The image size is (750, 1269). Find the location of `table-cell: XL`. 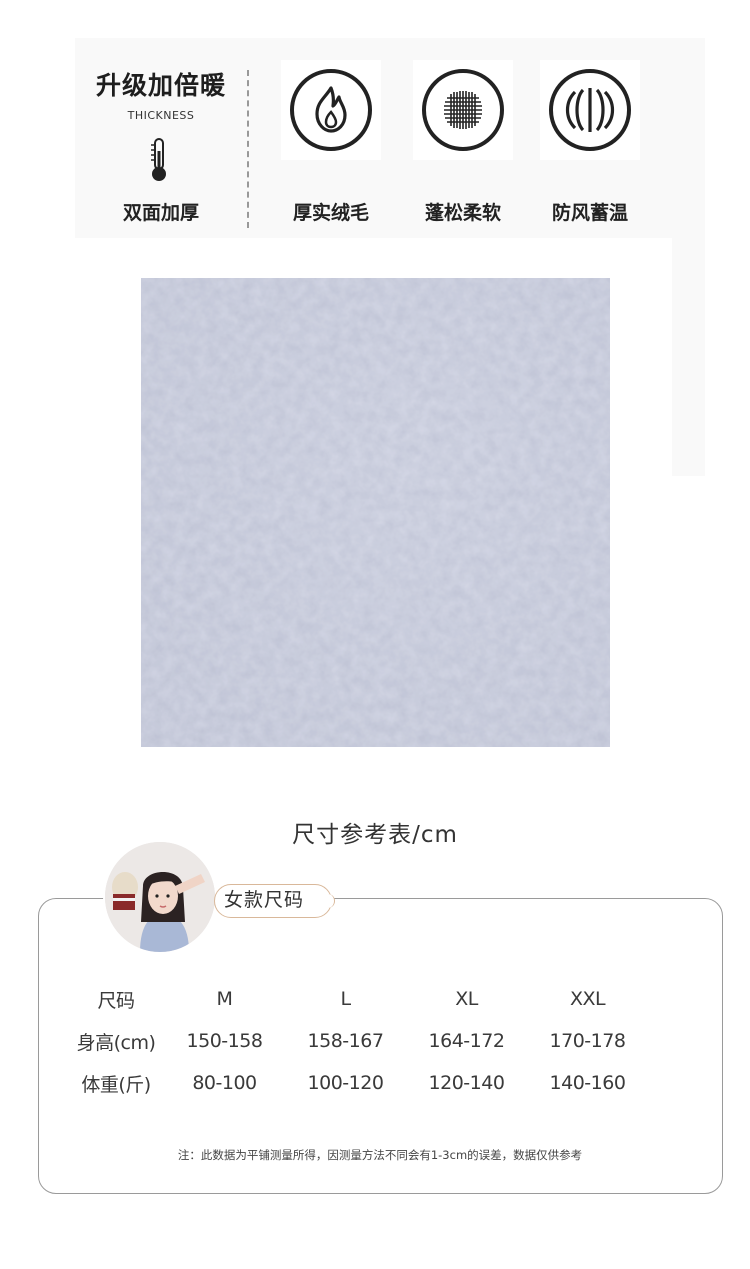

table-cell: XL is located at coordinates (466, 999).